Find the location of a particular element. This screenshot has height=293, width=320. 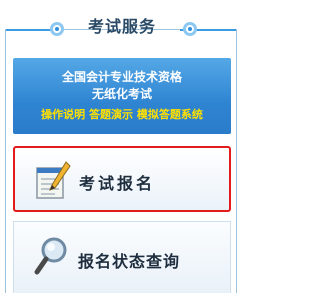

banner-line-1: 全国会计专业技术资格 is located at coordinates (121, 77).